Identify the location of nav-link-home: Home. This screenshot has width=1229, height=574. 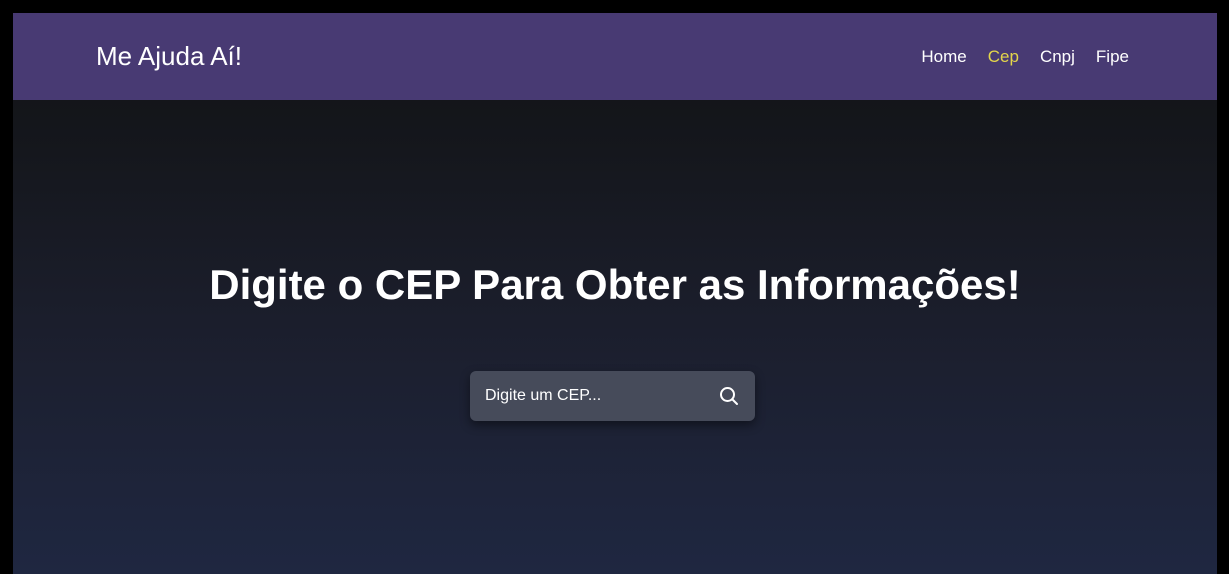
(943, 57).